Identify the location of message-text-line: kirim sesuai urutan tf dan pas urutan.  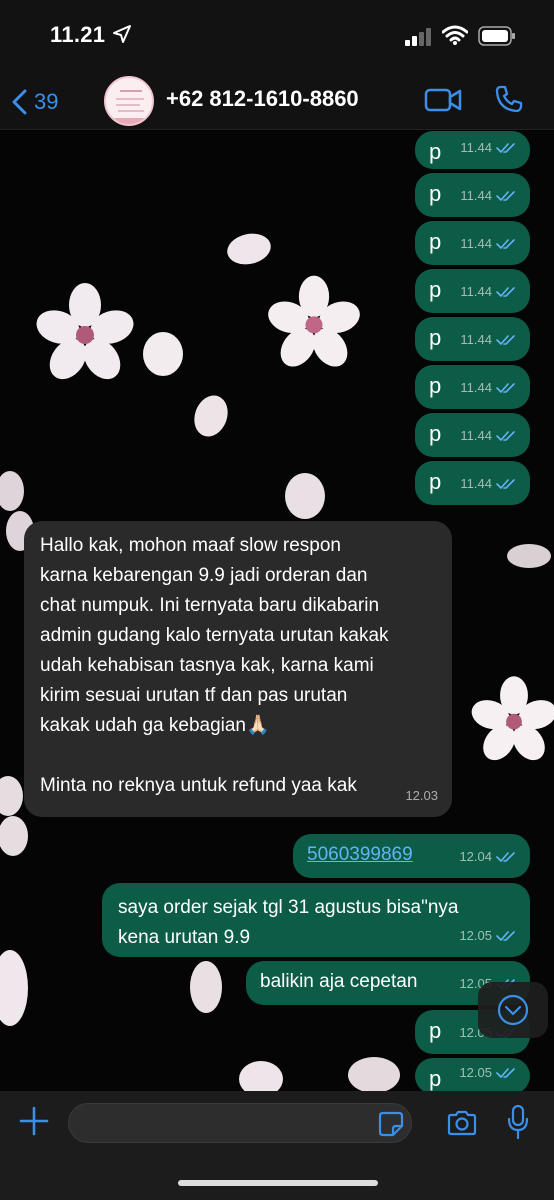
(194, 695).